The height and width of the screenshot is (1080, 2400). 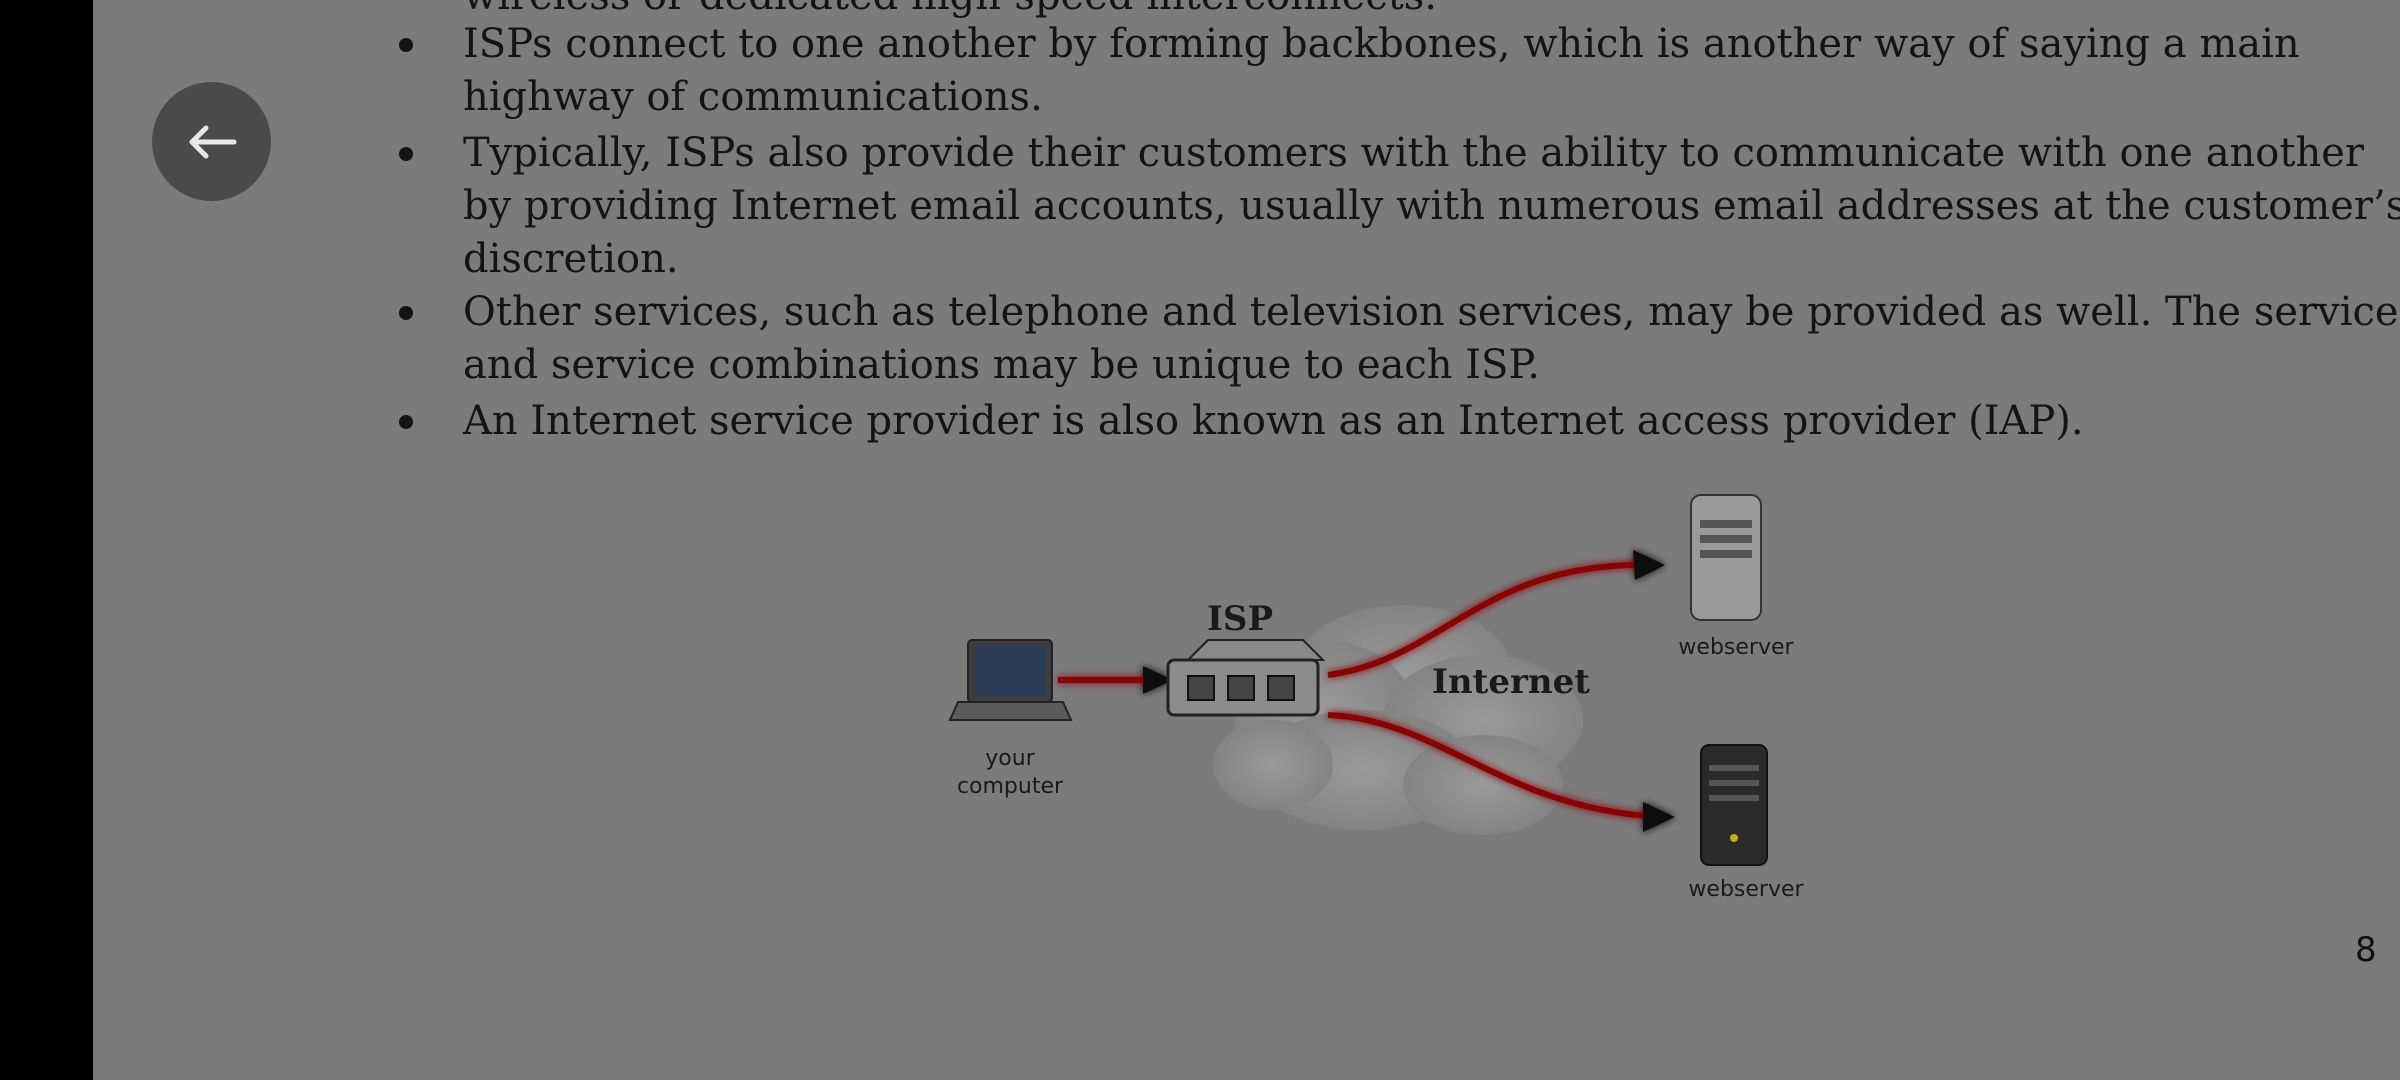 I want to click on laptop-icon, so click(x=1010, y=680).